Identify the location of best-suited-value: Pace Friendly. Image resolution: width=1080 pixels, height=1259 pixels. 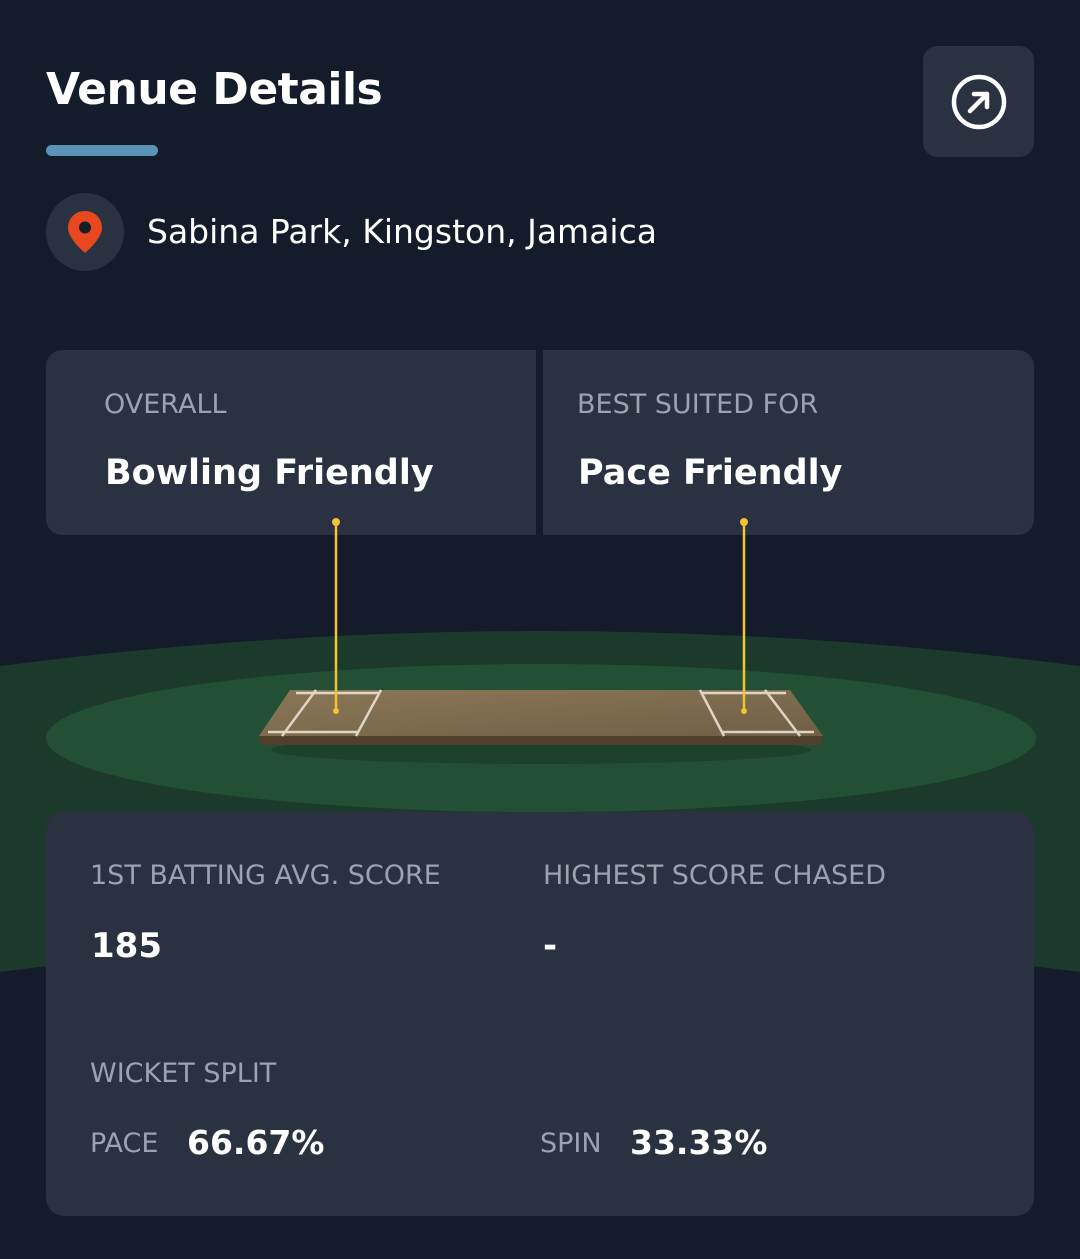
(710, 473).